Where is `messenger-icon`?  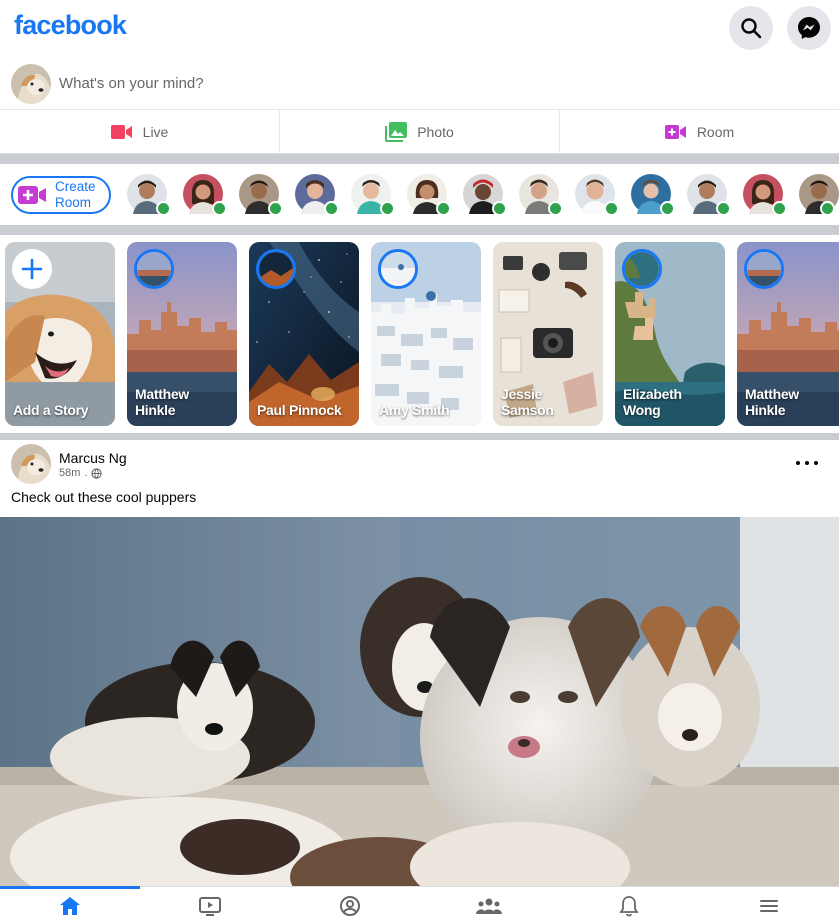 messenger-icon is located at coordinates (809, 28).